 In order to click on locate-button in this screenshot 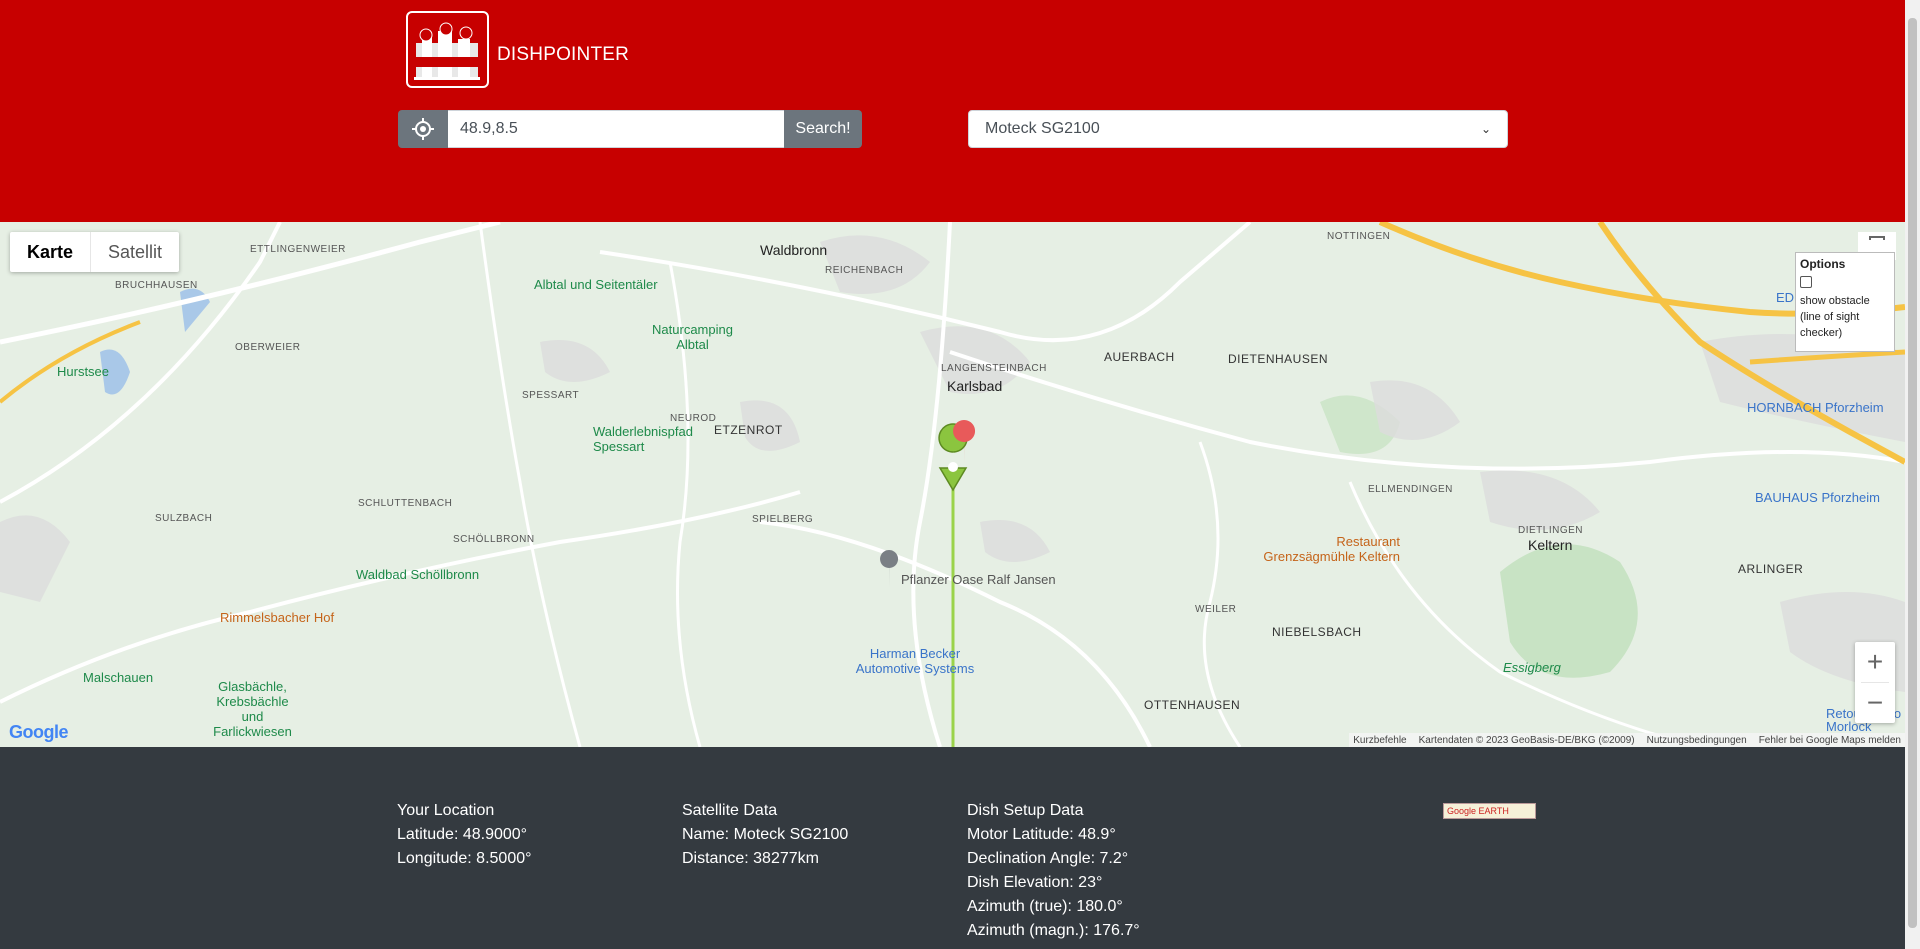, I will do `click(423, 129)`.